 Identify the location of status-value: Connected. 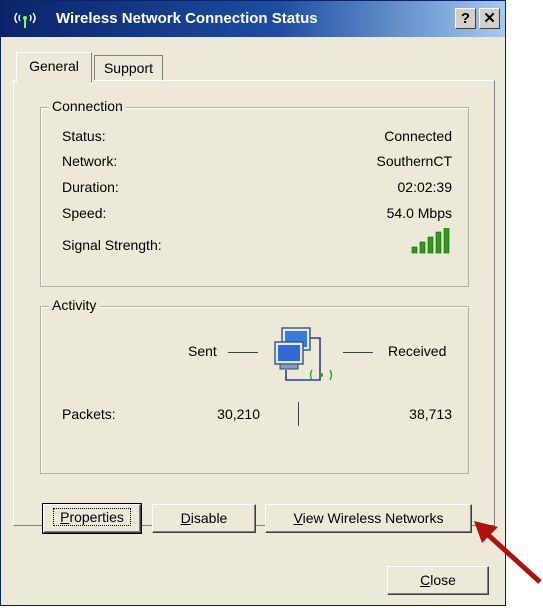
(418, 136).